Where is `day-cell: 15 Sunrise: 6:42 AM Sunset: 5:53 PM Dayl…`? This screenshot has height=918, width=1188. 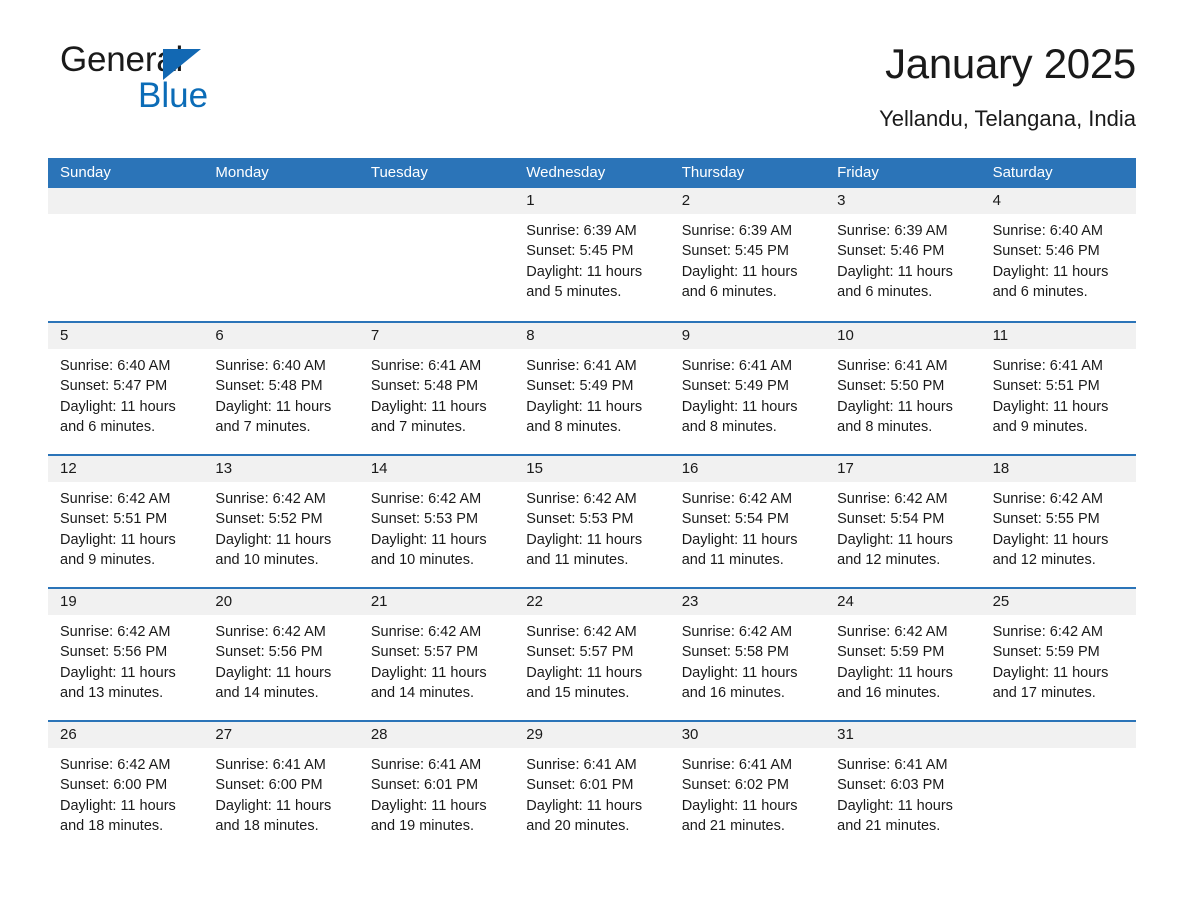 day-cell: 15 Sunrise: 6:42 AM Sunset: 5:53 PM Dayl… is located at coordinates (592, 521).